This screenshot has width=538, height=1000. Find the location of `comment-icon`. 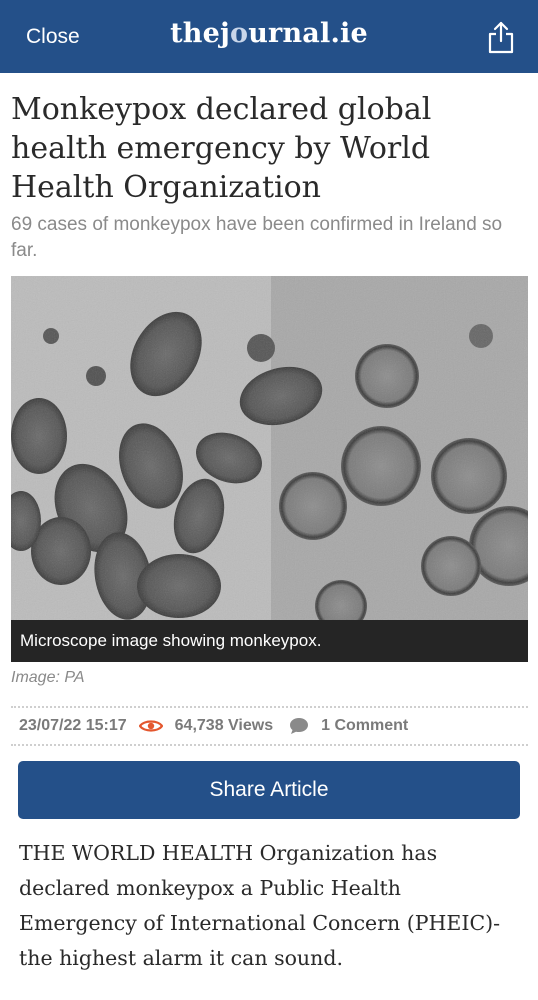

comment-icon is located at coordinates (299, 726).